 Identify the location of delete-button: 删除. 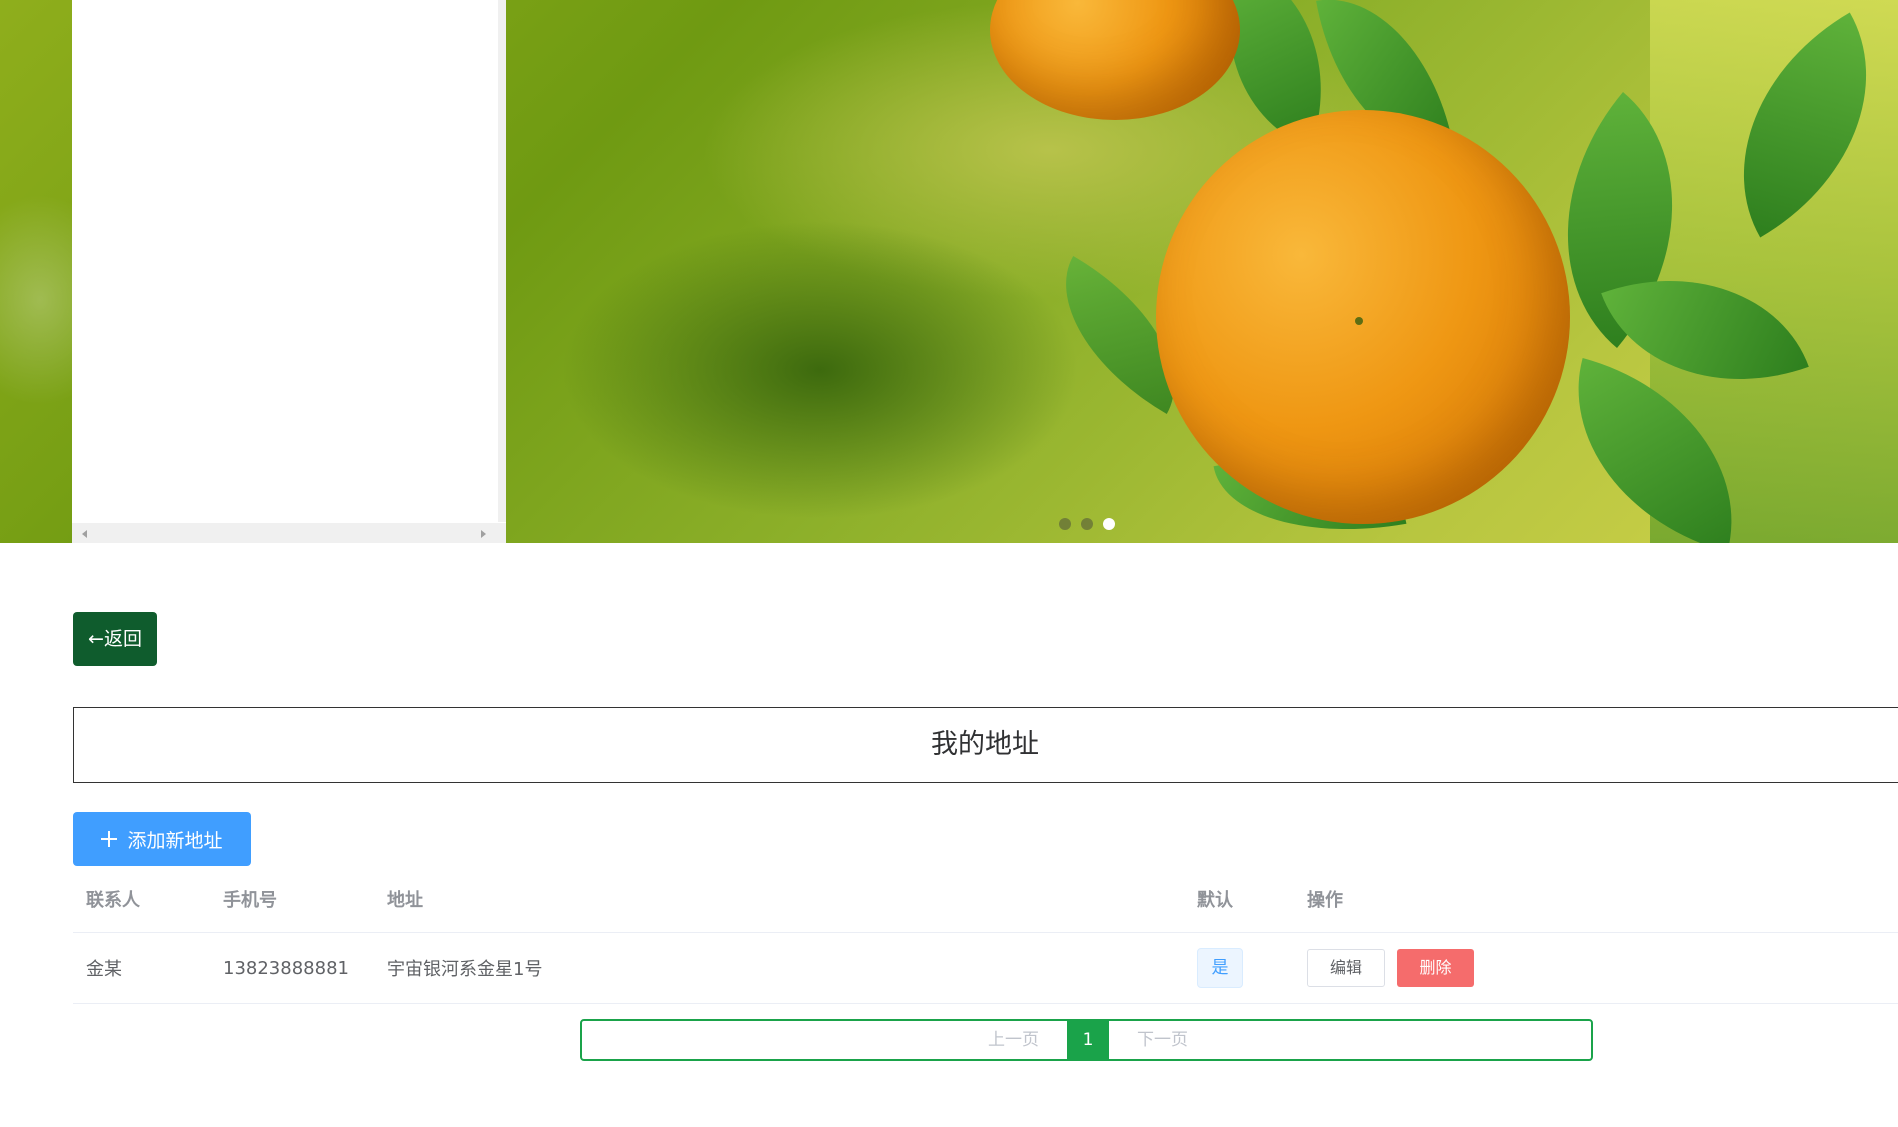
(1435, 968).